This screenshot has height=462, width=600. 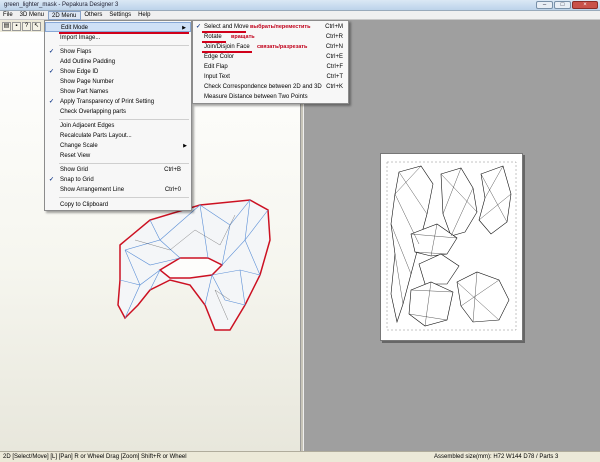 What do you see at coordinates (32, 15) in the screenshot?
I see `menu-3d: 3D Menu` at bounding box center [32, 15].